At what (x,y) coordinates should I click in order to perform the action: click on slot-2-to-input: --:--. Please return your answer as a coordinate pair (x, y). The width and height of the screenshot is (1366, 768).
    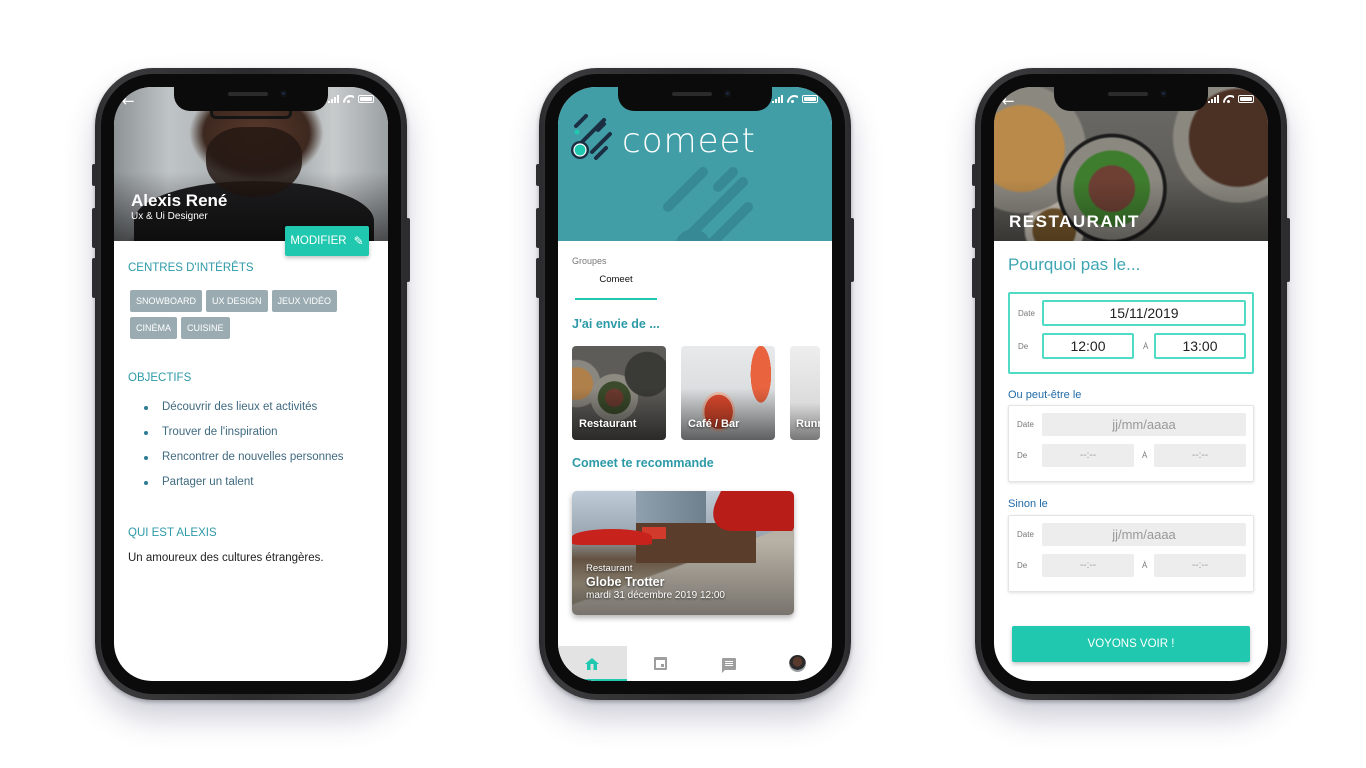
    Looking at the image, I should click on (1200, 455).